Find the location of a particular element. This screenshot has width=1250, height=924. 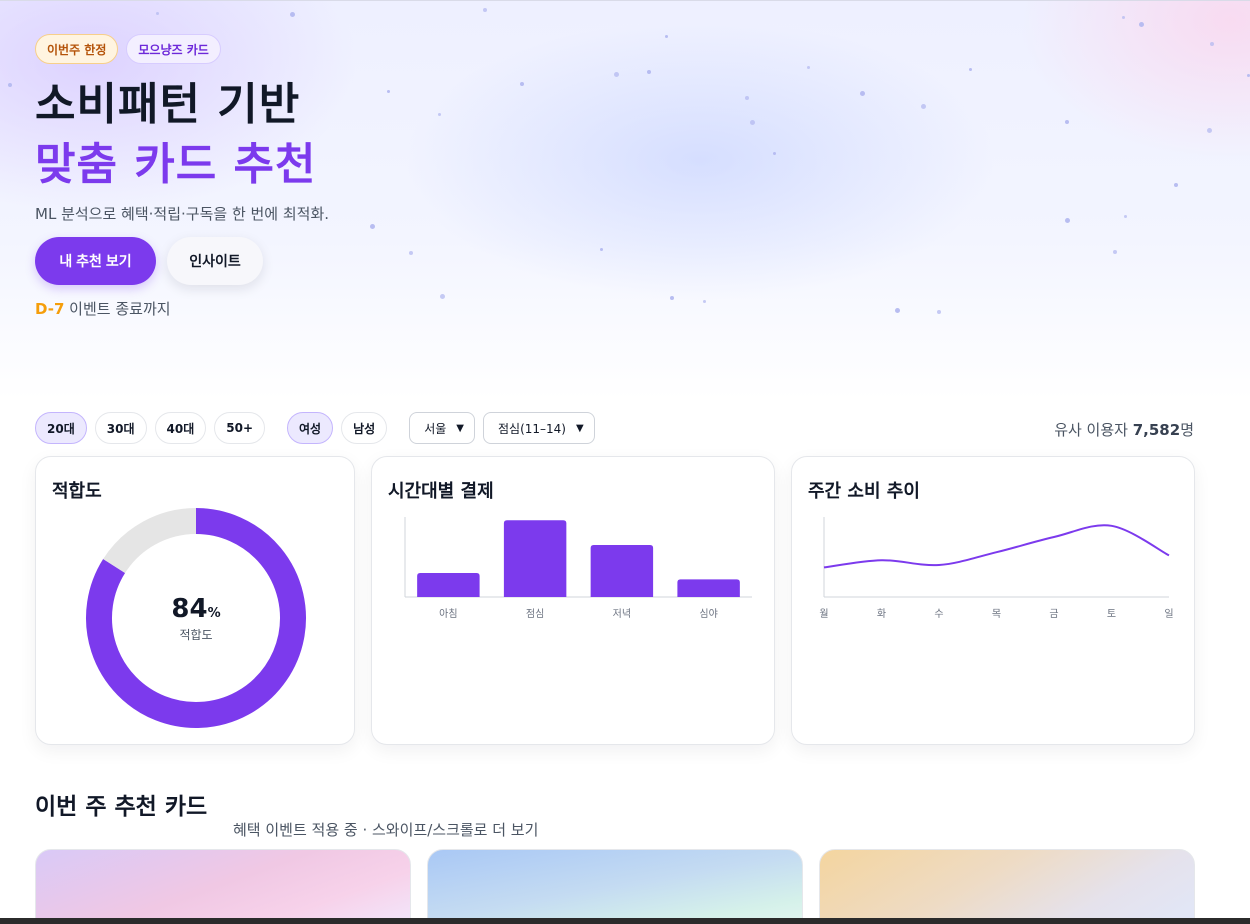

insights-button: 인사이트 is located at coordinates (215, 261).